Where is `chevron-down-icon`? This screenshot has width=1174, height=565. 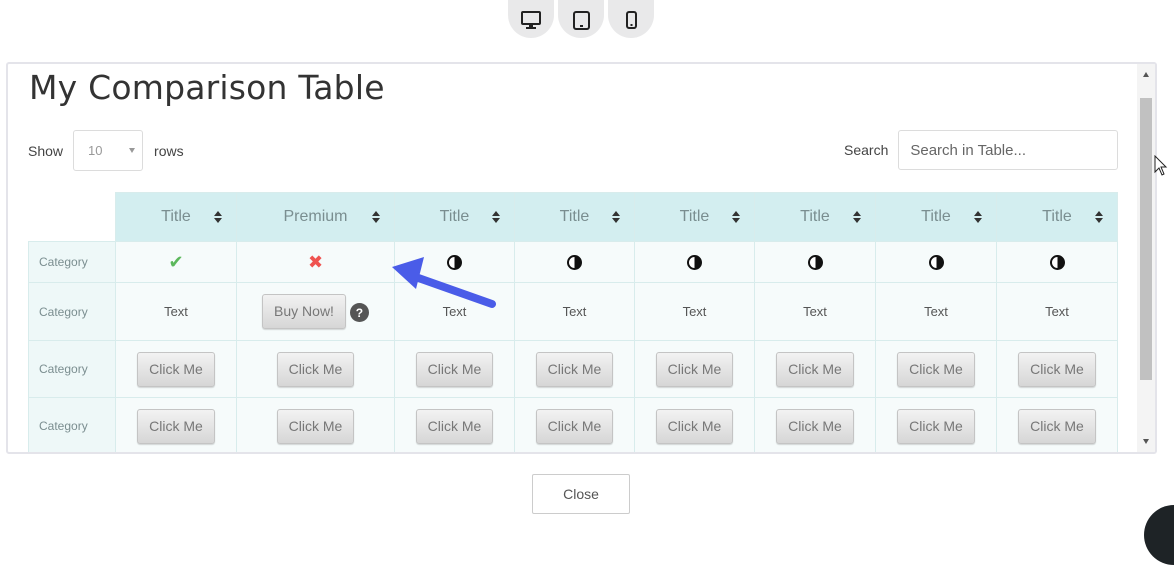
chevron-down-icon is located at coordinates (132, 150).